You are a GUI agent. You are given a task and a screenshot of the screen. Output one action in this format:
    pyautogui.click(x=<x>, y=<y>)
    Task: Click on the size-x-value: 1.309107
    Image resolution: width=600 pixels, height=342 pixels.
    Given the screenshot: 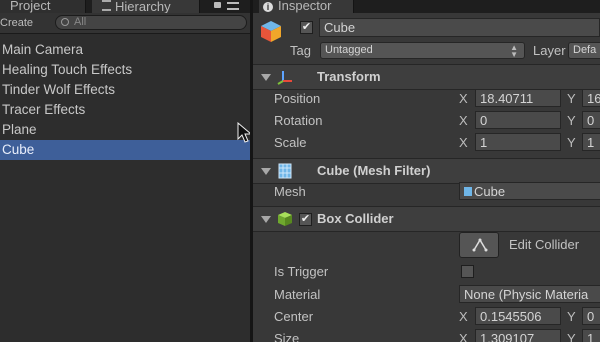 What is the action you would take?
    pyautogui.click(x=507, y=336)
    